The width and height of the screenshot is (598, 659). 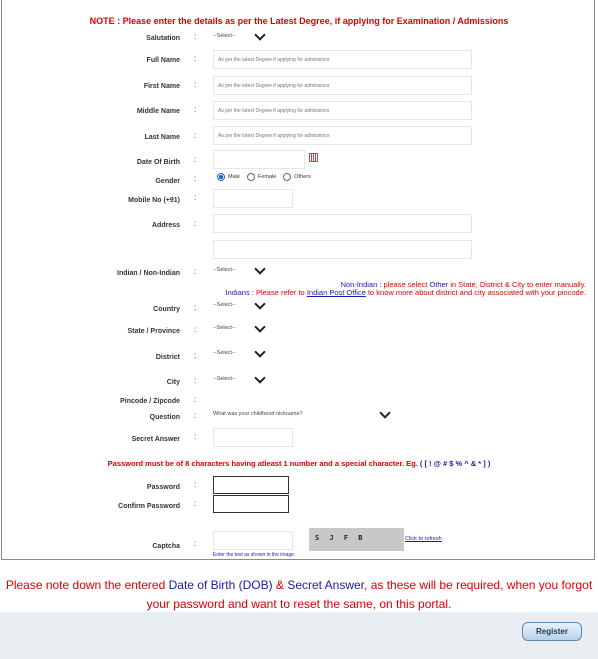 I want to click on dob-input, so click(x=259, y=159).